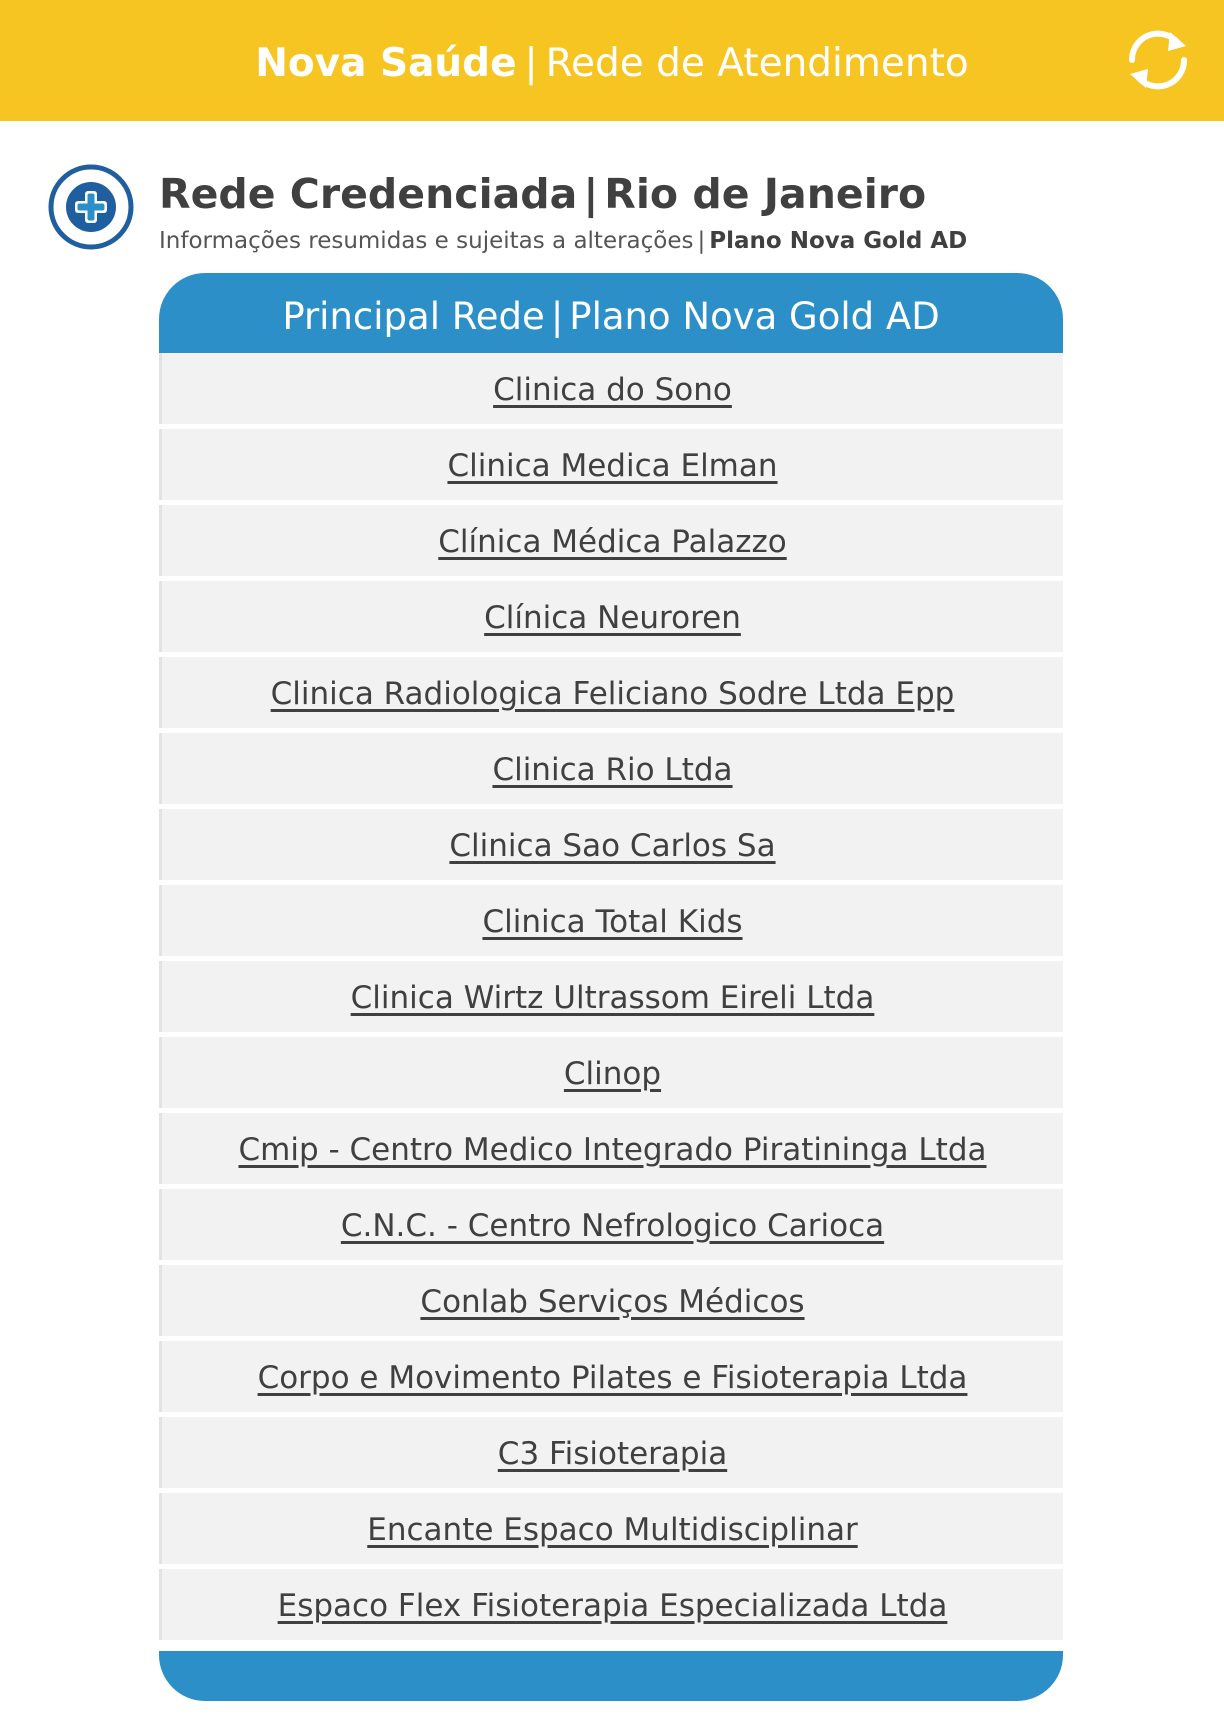 The image size is (1224, 1731). I want to click on provider-link: Clinica Rio Ltda, so click(612, 770).